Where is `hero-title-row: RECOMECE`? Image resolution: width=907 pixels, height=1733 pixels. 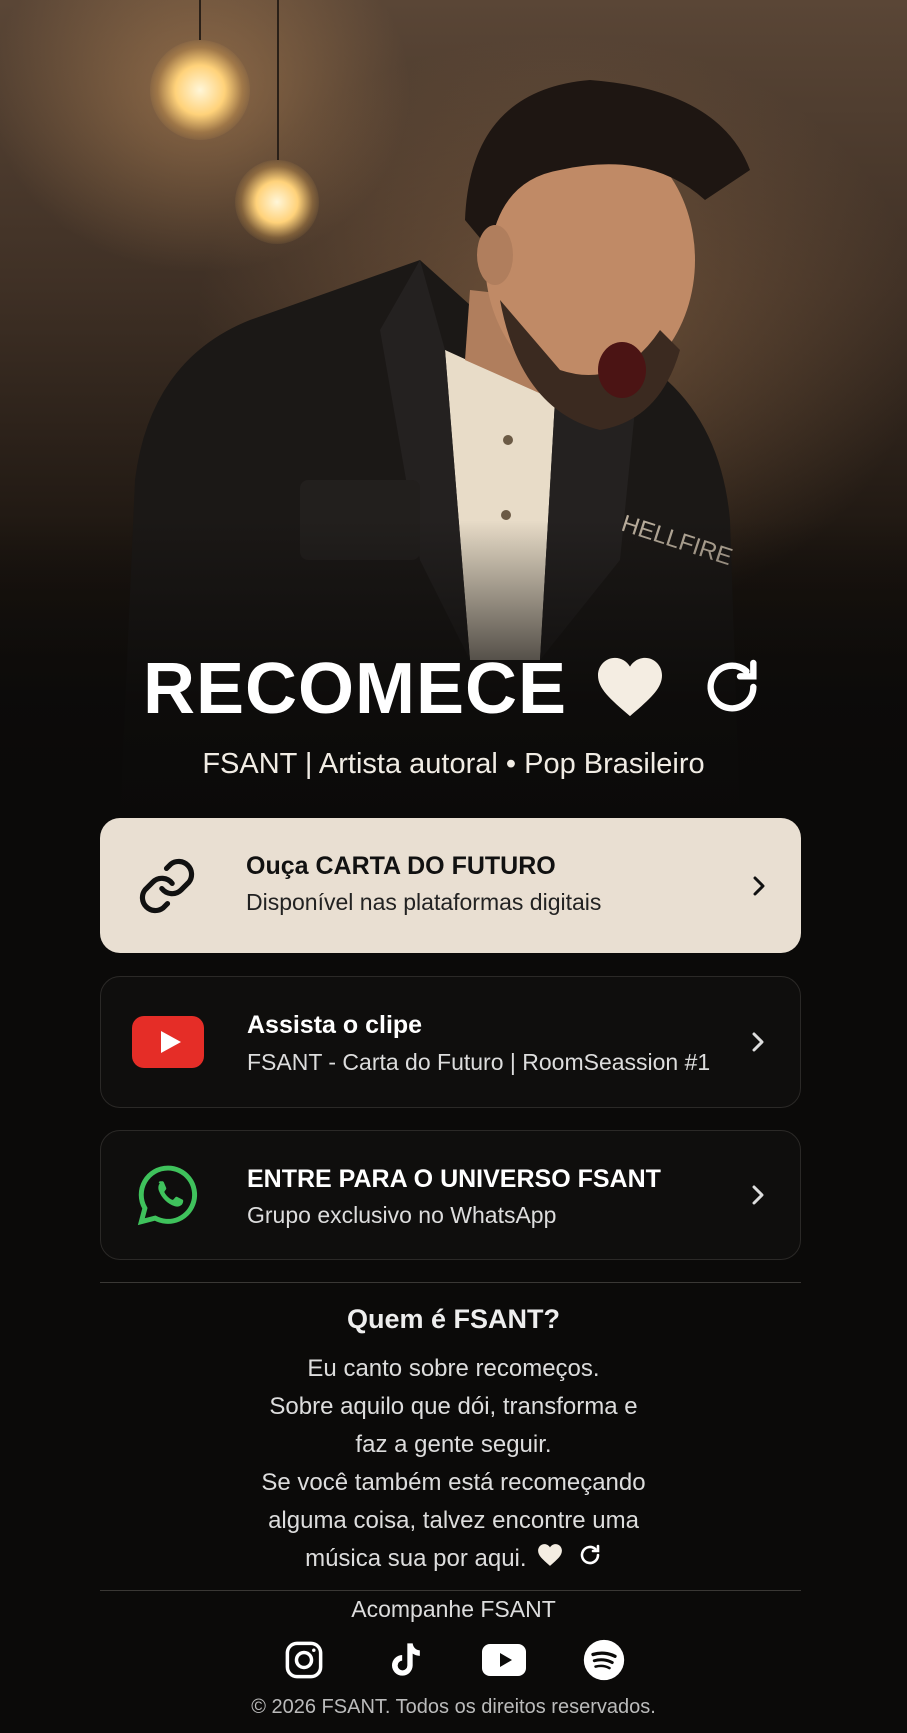 hero-title-row: RECOMECE is located at coordinates (453, 689).